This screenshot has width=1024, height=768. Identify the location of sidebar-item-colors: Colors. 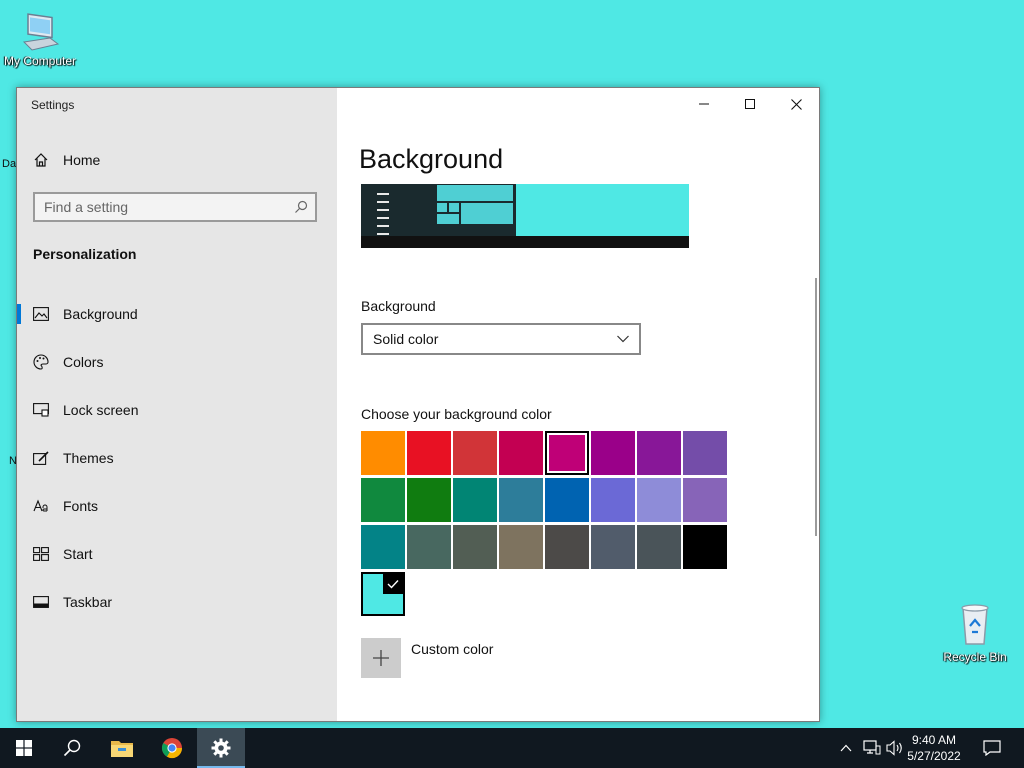
(177, 362).